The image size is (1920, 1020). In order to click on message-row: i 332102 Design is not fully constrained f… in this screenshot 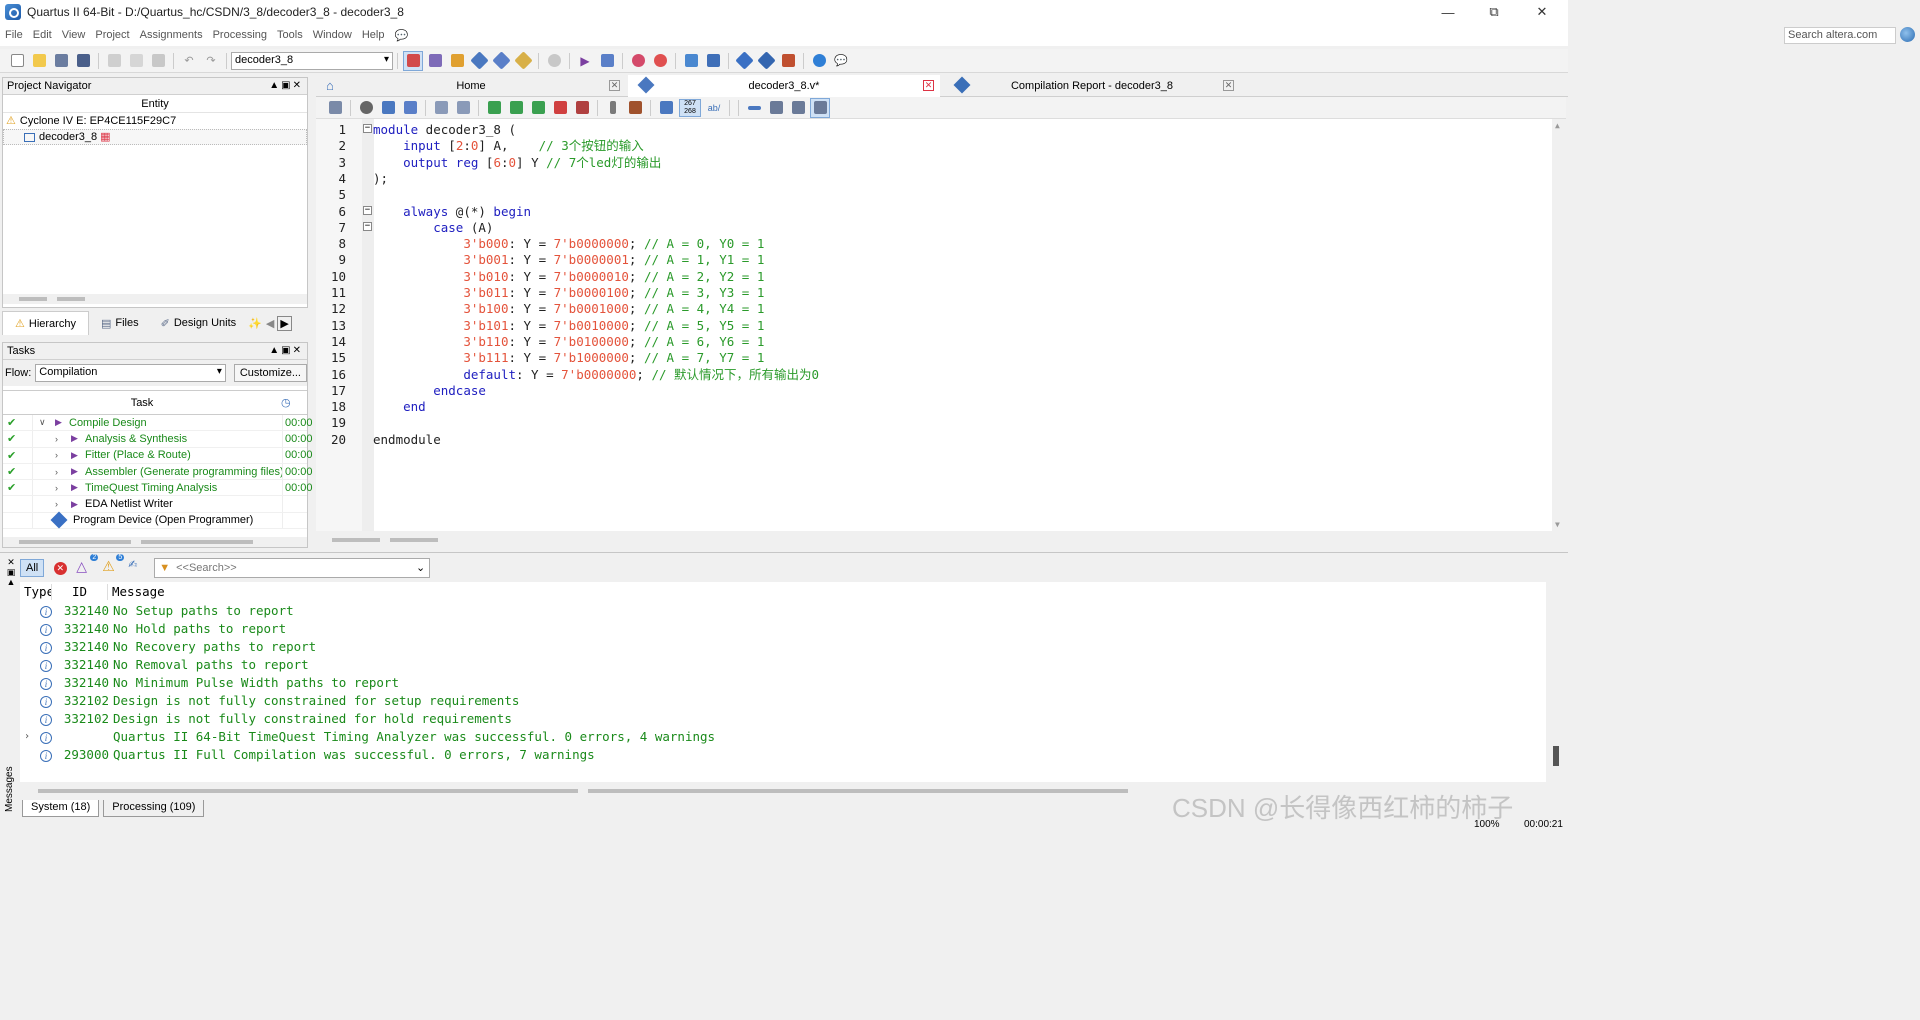, I will do `click(269, 700)`.